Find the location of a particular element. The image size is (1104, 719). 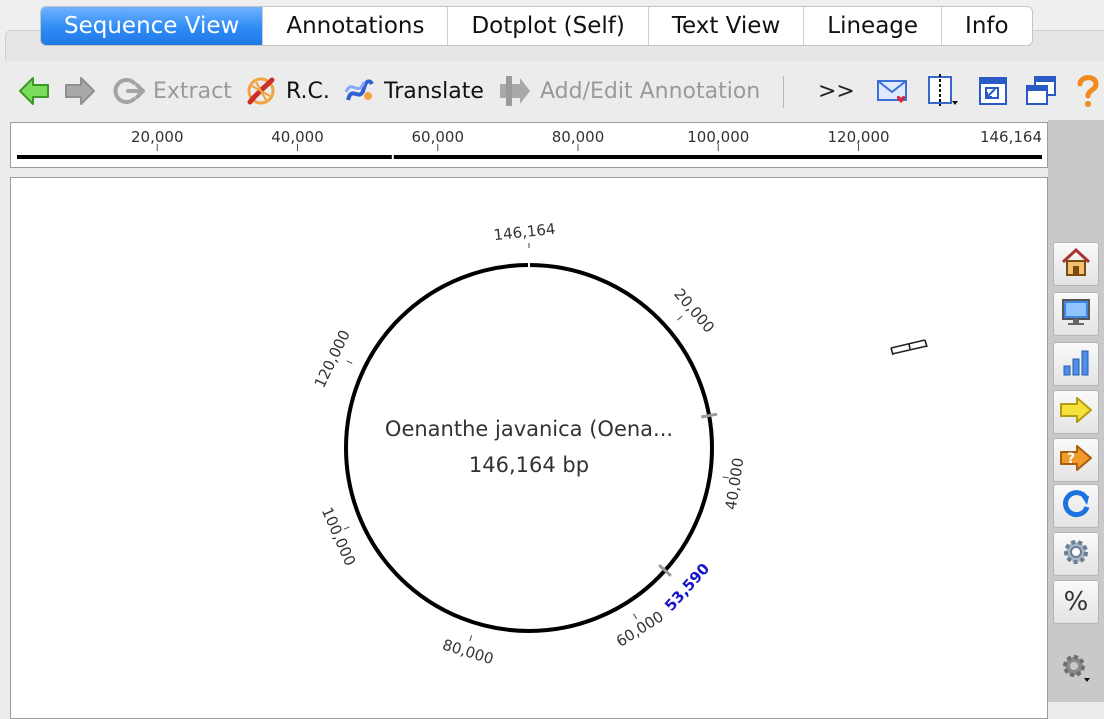

split-vertical-icon is located at coordinates (943, 91).